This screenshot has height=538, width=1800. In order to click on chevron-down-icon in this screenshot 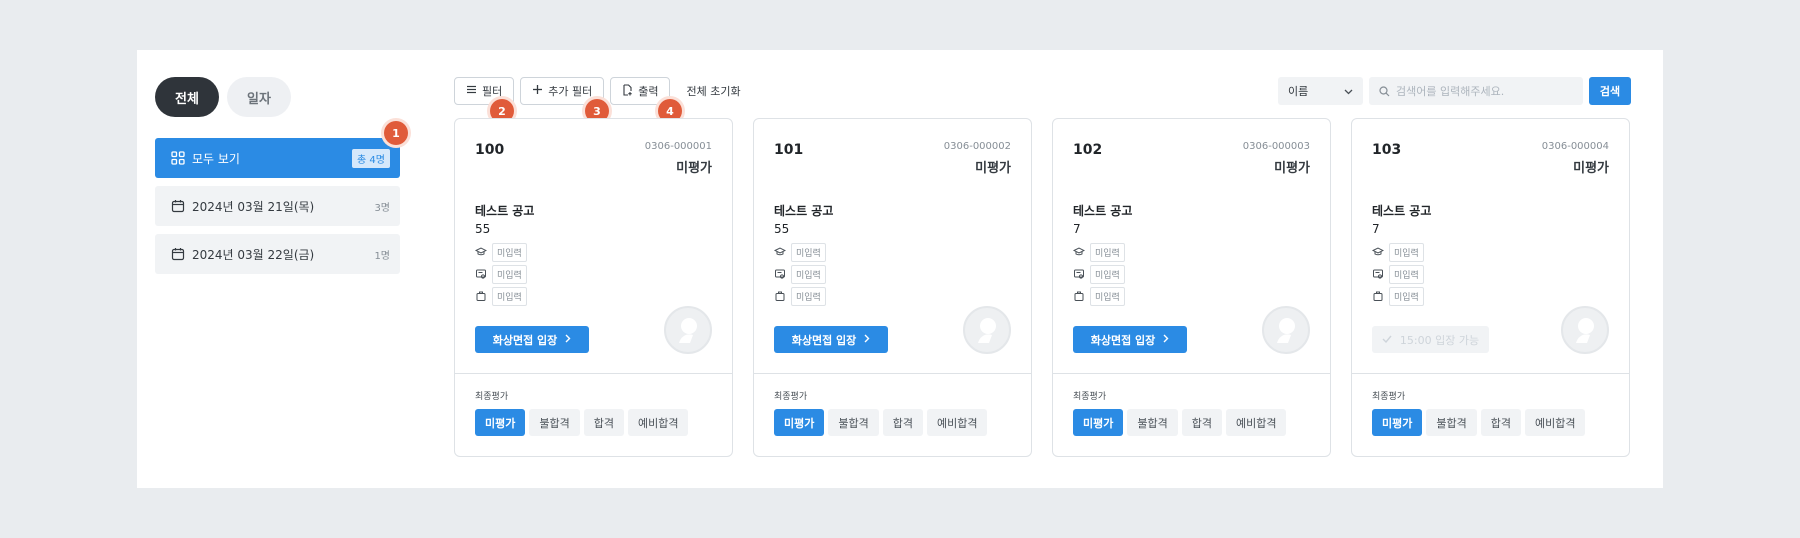, I will do `click(1348, 91)`.